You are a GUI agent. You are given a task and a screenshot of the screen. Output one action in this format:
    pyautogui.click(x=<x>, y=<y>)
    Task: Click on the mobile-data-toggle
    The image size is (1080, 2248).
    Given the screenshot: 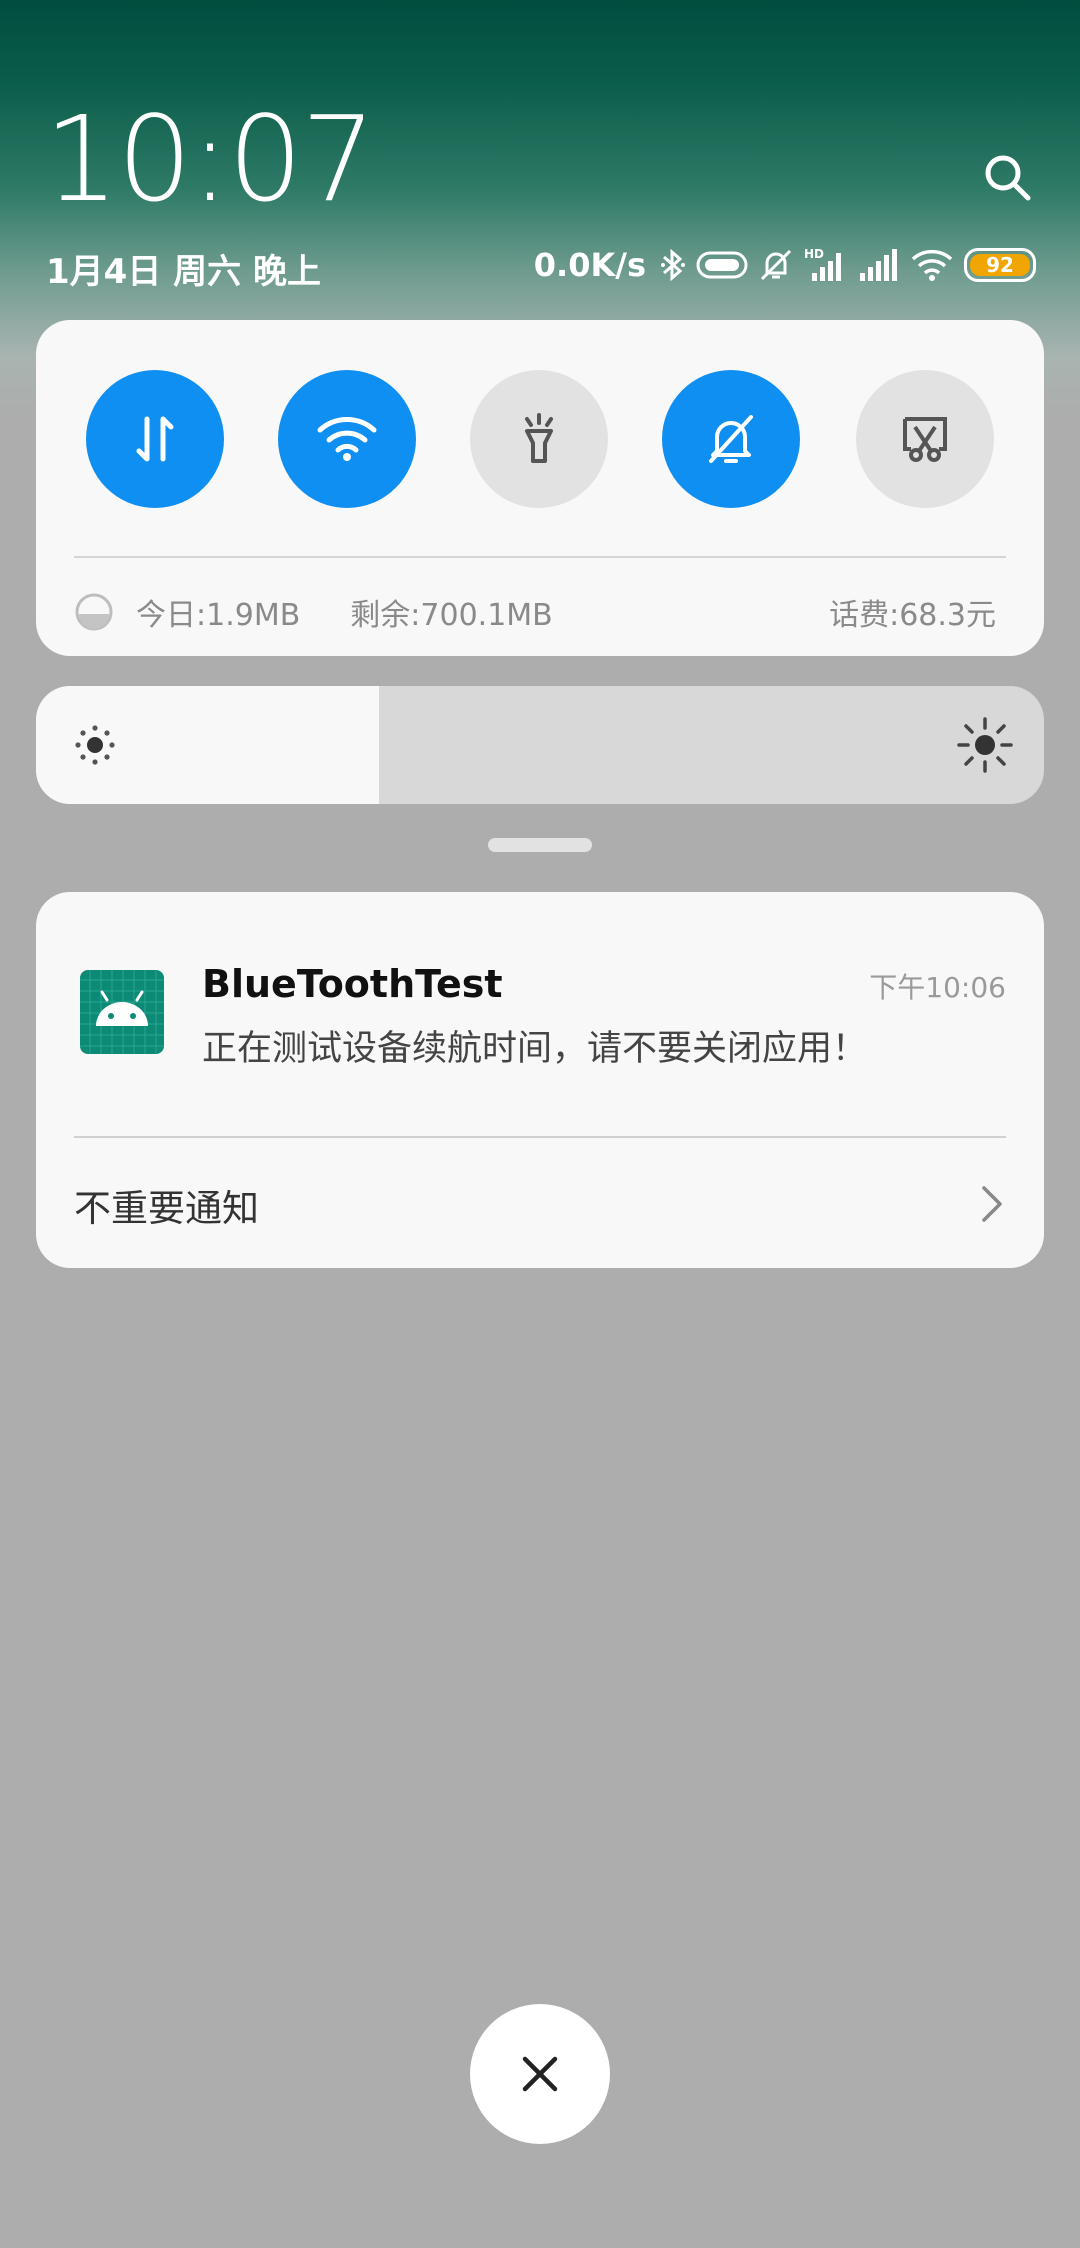 What is the action you would take?
    pyautogui.click(x=155, y=439)
    